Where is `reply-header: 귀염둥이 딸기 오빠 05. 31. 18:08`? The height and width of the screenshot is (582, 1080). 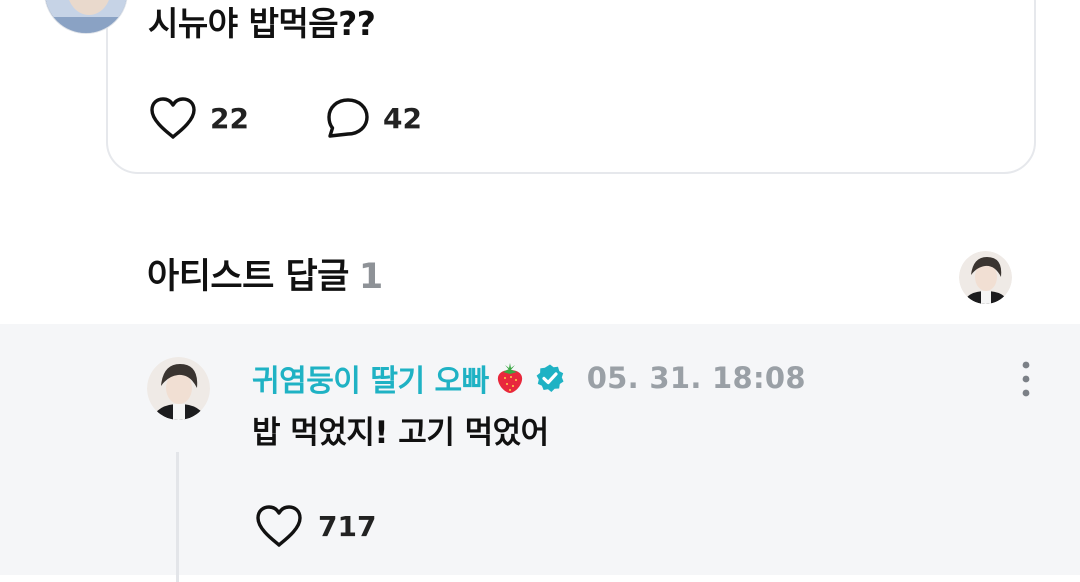
reply-header: 귀염둥이 딸기 오빠 05. 31. 18:08 is located at coordinates (529, 378).